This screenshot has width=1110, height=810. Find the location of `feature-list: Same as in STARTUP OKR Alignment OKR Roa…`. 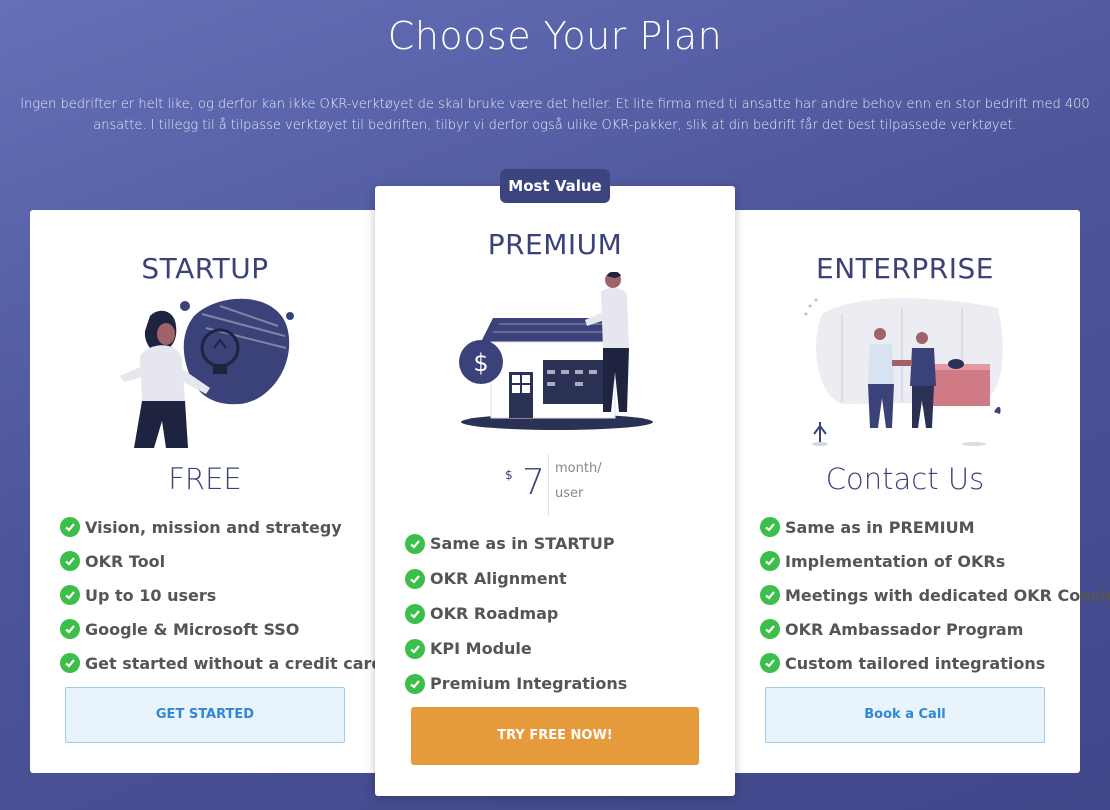

feature-list: Same as in STARTUP OKR Alignment OKR Roa… is located at coordinates (516, 613).